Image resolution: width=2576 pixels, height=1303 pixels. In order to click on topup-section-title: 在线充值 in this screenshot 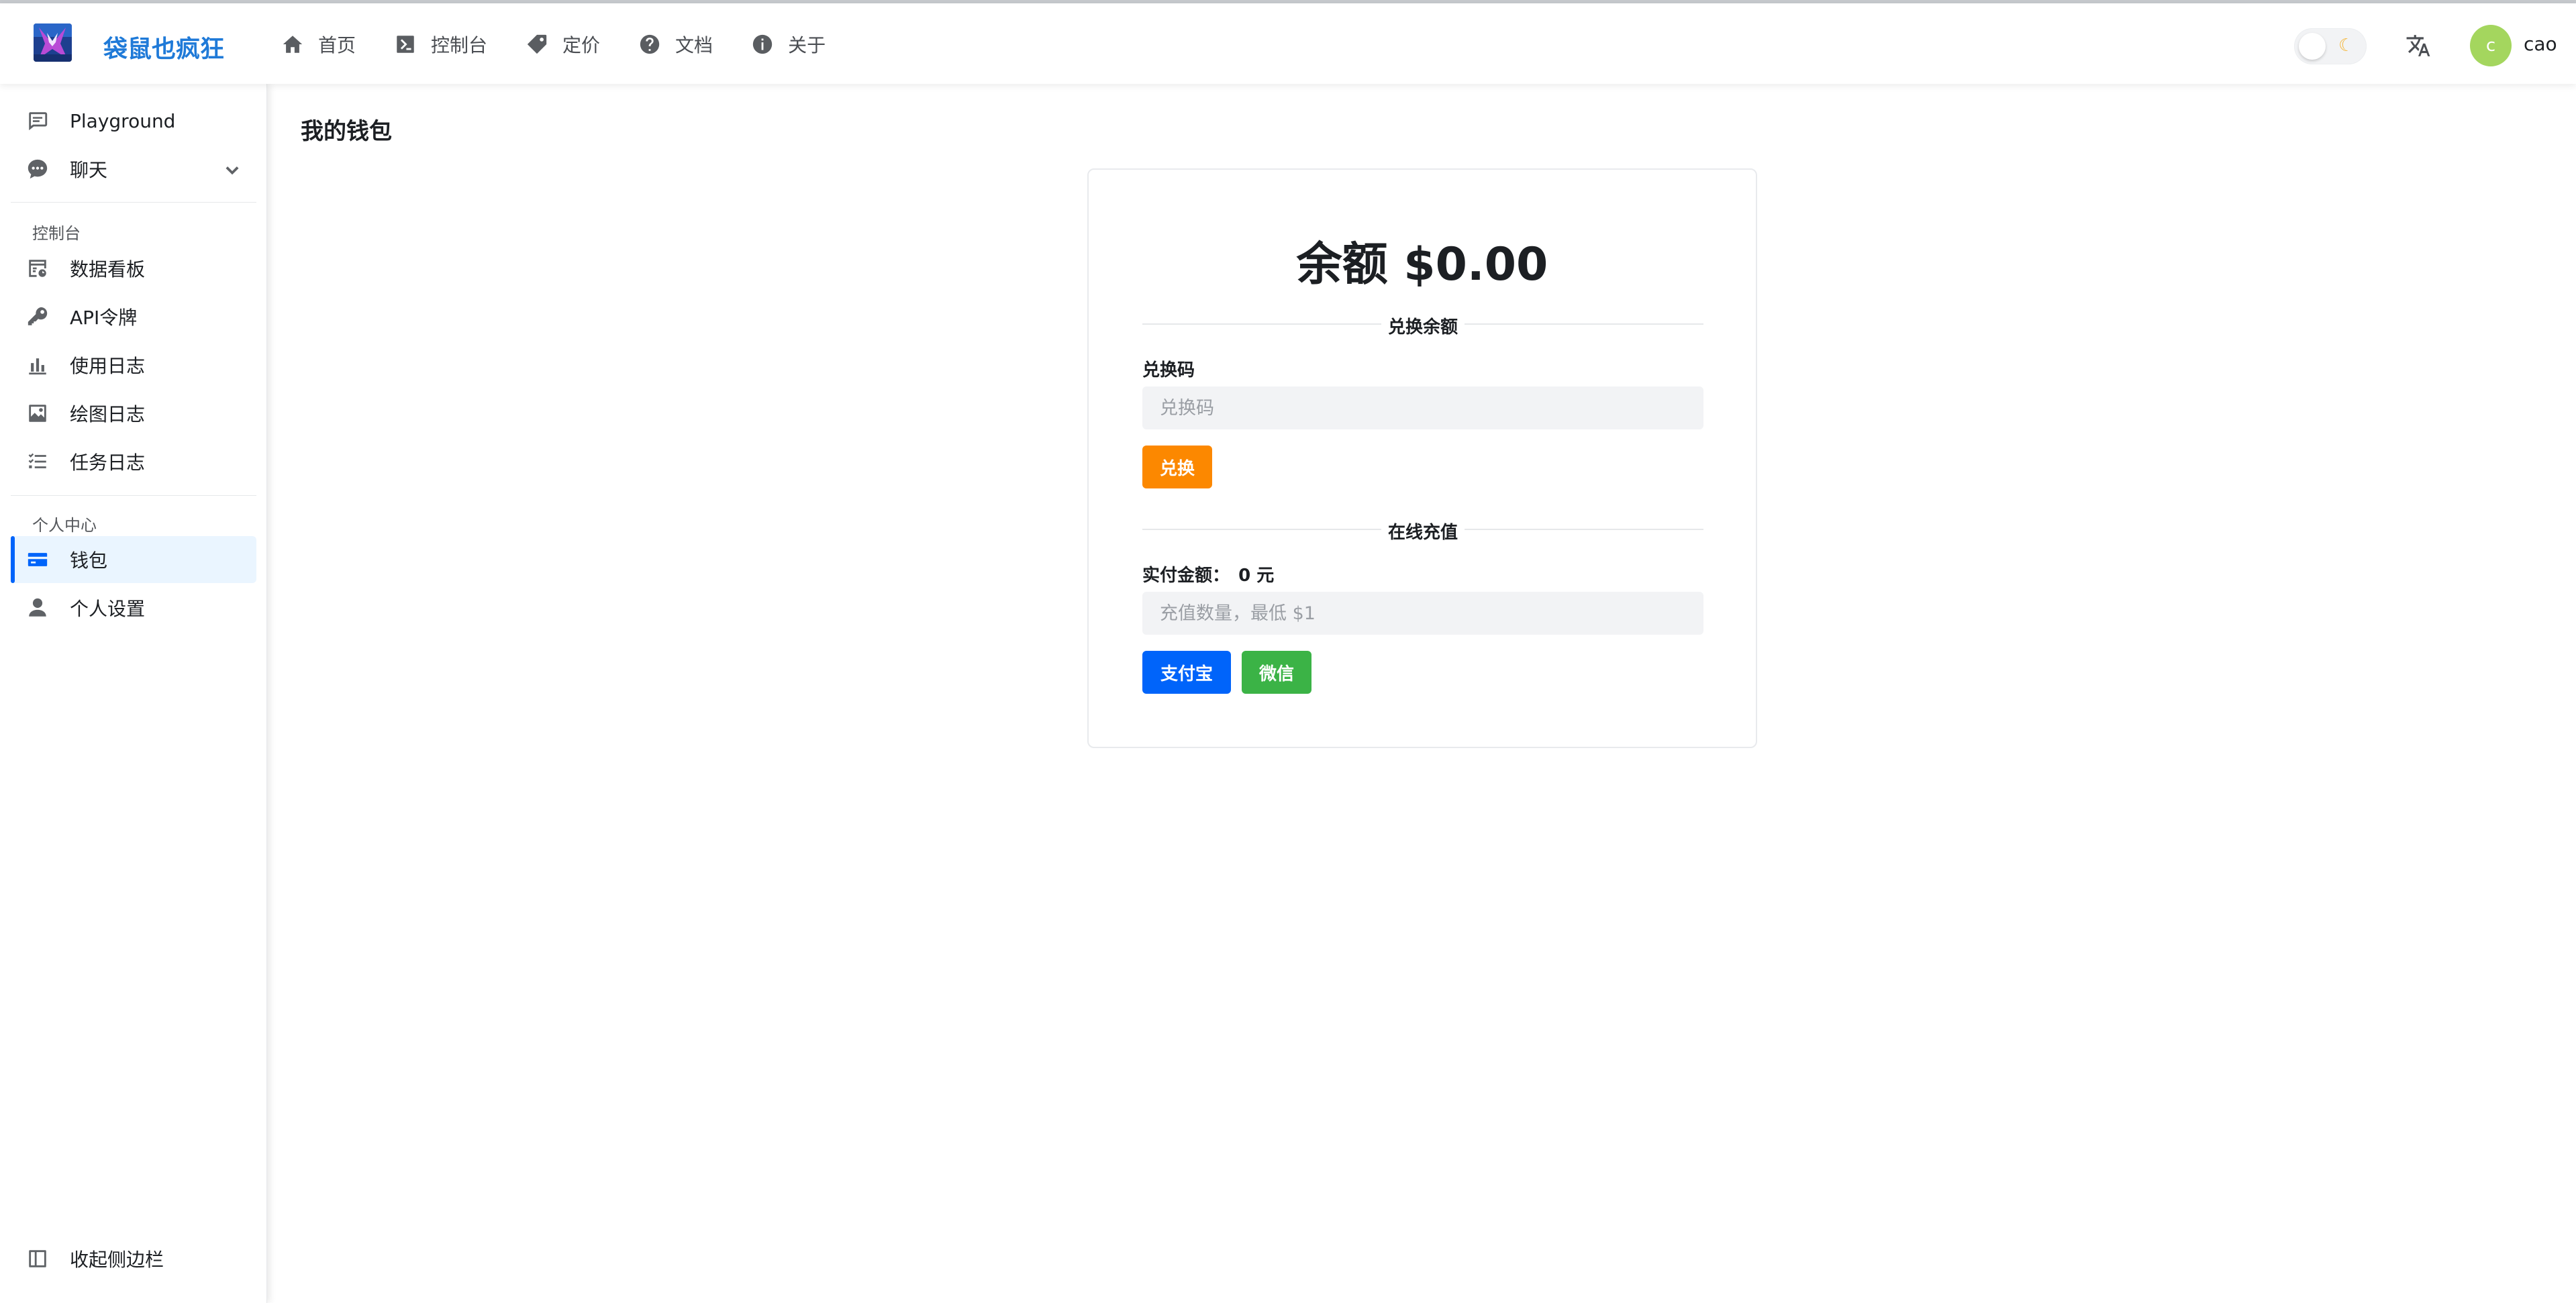, I will do `click(1422, 533)`.